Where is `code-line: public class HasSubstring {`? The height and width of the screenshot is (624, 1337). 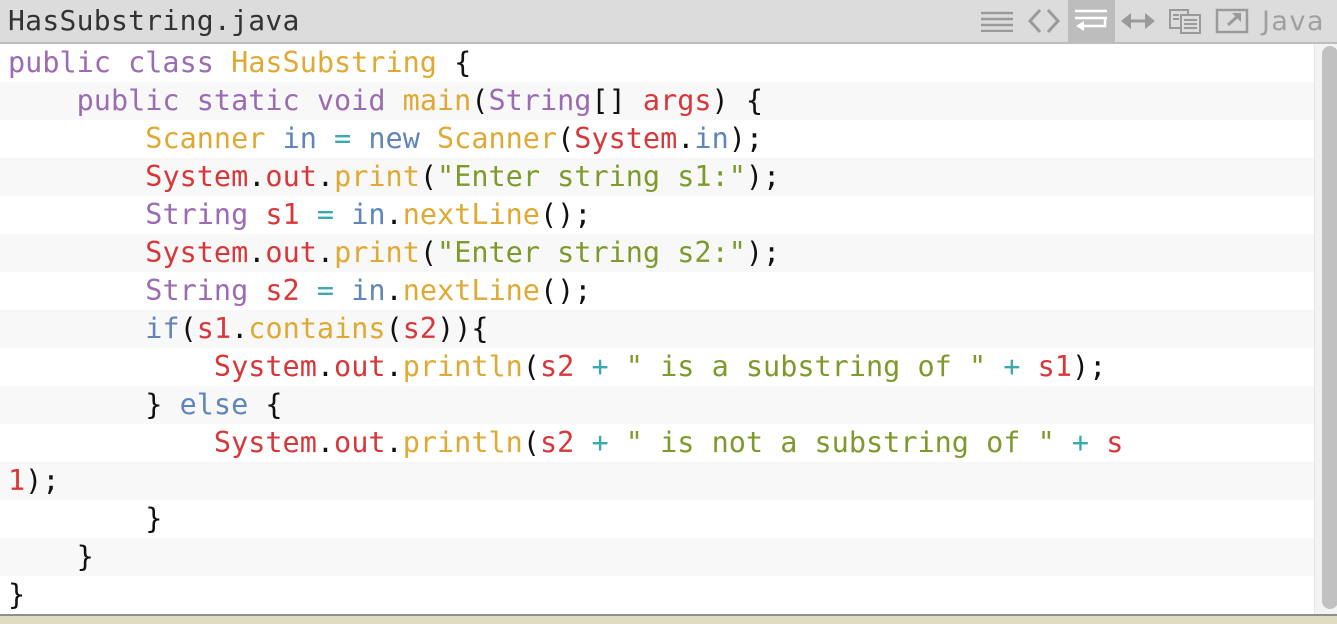
code-line: public class HasSubstring { is located at coordinates (657, 63).